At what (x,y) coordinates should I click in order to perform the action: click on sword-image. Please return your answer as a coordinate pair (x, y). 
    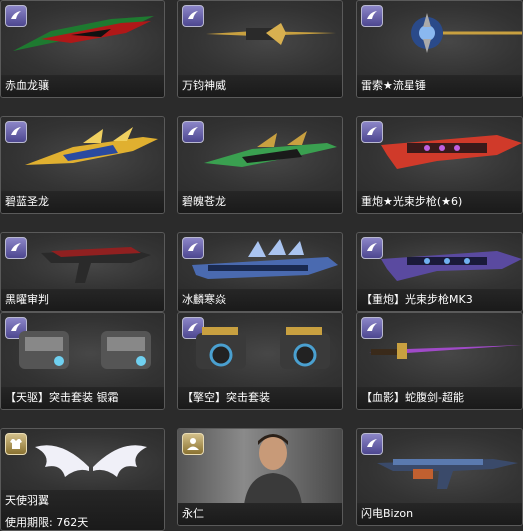
    Looking at the image, I should click on (445, 351).